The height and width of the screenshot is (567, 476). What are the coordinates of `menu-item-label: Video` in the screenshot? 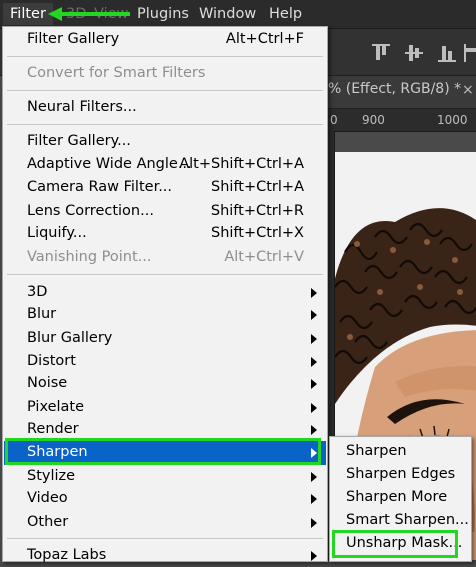 It's located at (47, 498).